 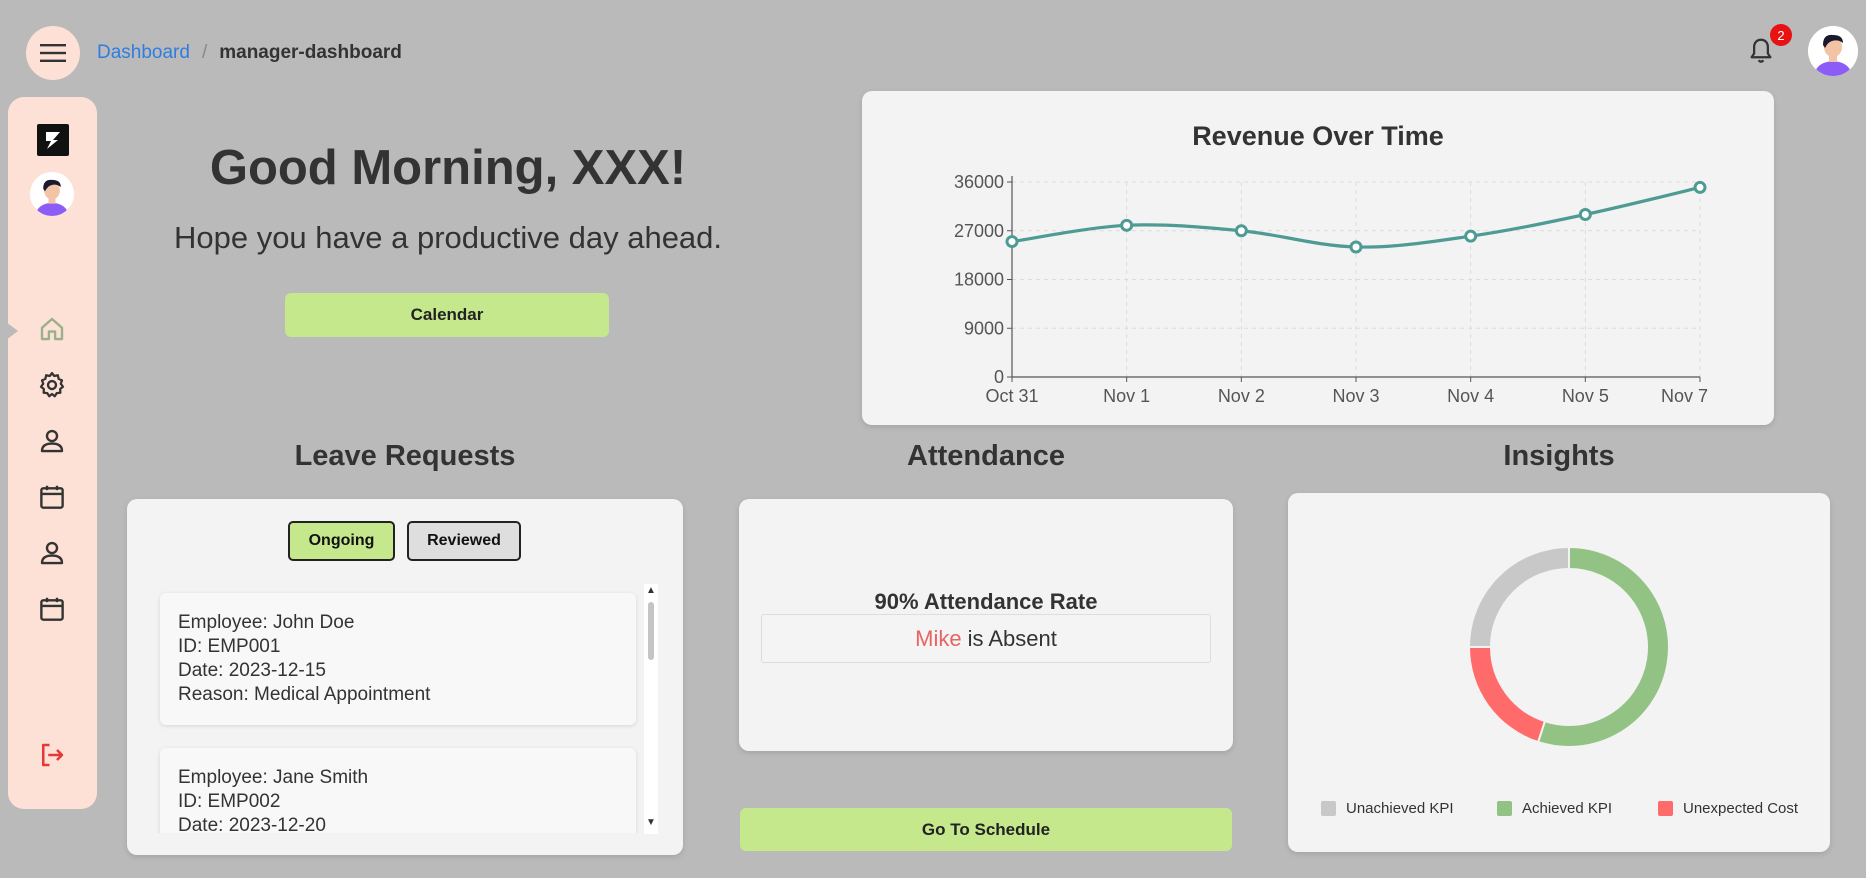 What do you see at coordinates (266, 622) in the screenshot?
I see `leave-employee: Employee: John Doe` at bounding box center [266, 622].